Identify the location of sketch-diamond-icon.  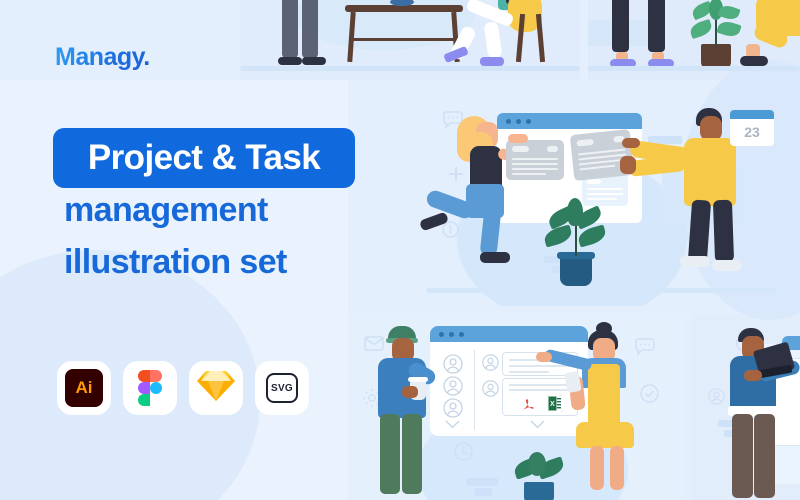
(216, 388).